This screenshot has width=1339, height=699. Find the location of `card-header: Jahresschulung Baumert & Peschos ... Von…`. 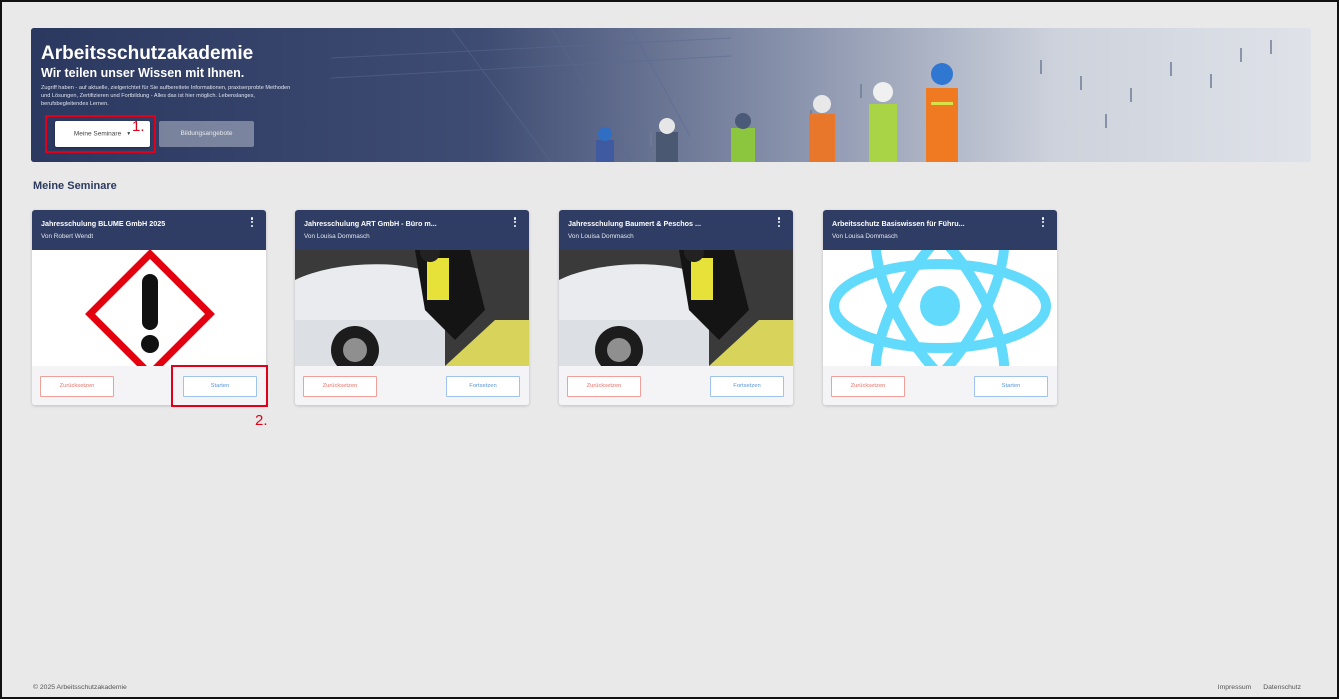

card-header: Jahresschulung Baumert & Peschos ... Von… is located at coordinates (676, 230).